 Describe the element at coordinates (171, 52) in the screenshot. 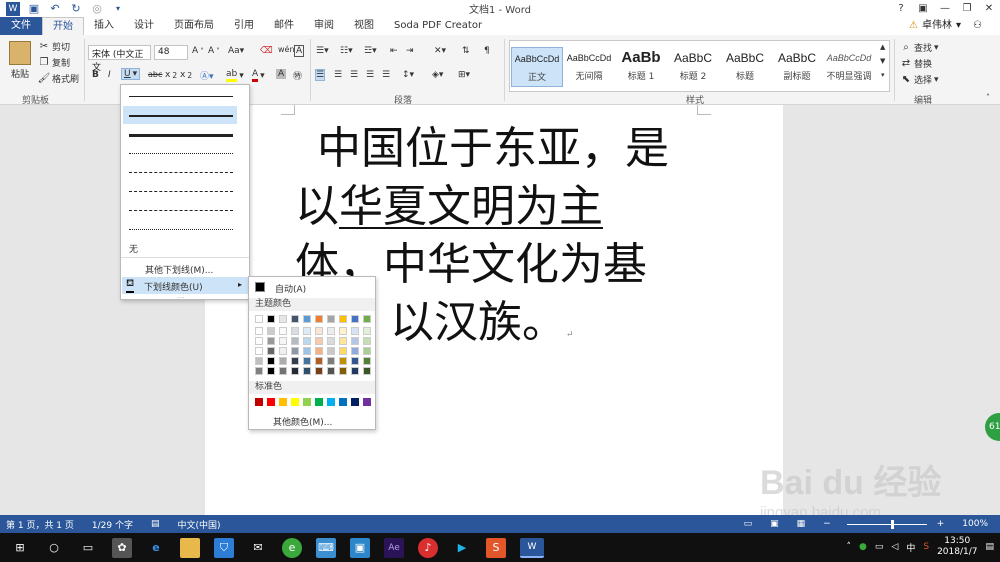

I see `font-size-select: 48` at that location.